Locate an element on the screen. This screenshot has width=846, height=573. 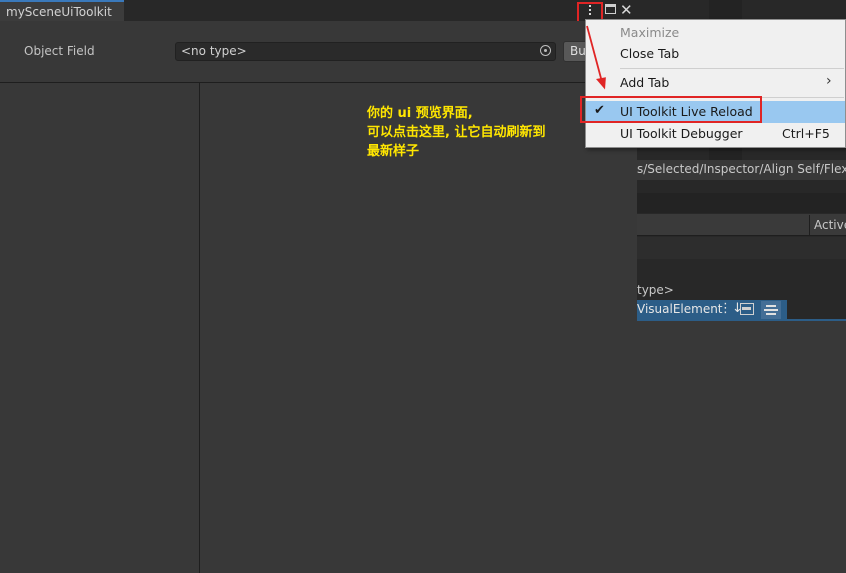
visual-element-label: VisualElement is located at coordinates (680, 309).